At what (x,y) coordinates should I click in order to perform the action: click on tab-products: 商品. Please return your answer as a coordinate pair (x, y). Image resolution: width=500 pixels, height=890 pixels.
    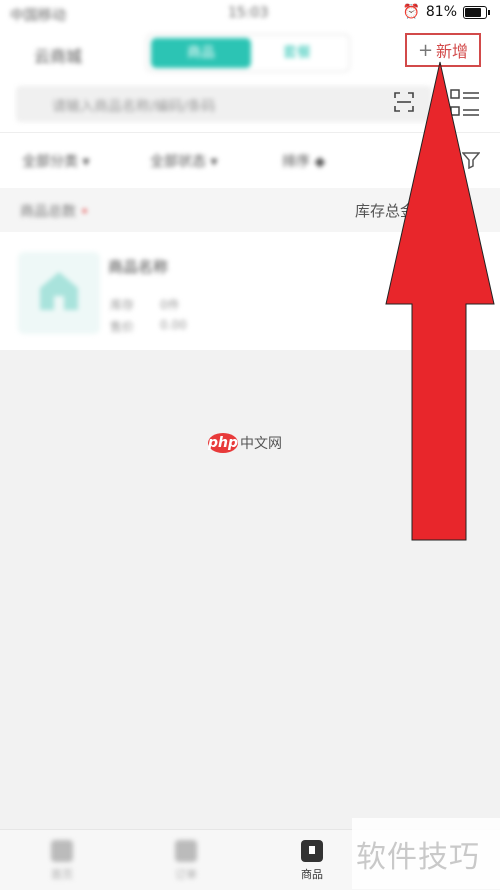
    Looking at the image, I should click on (201, 53).